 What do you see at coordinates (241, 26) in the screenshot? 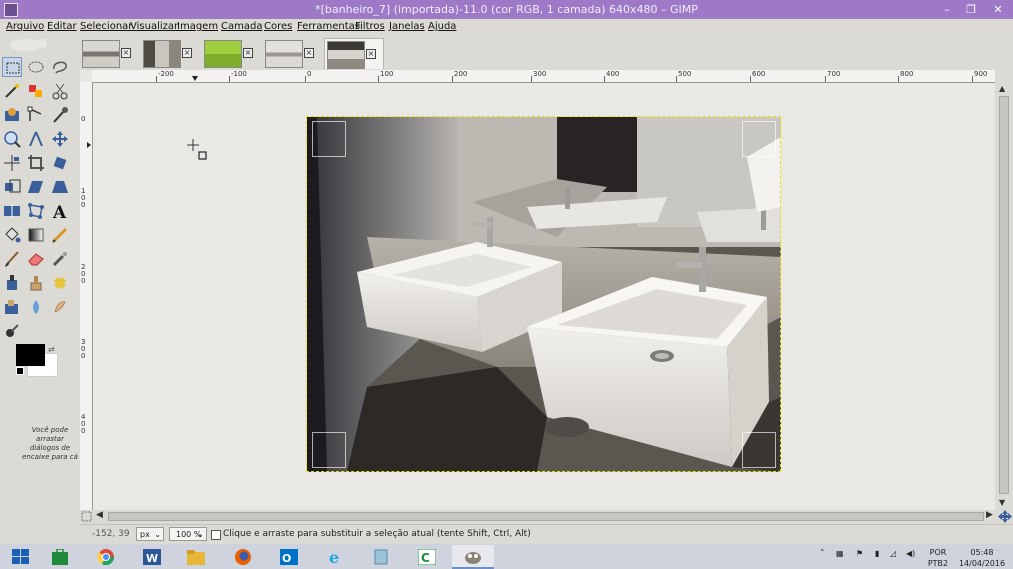
I see `menu-camada: Camada` at bounding box center [241, 26].